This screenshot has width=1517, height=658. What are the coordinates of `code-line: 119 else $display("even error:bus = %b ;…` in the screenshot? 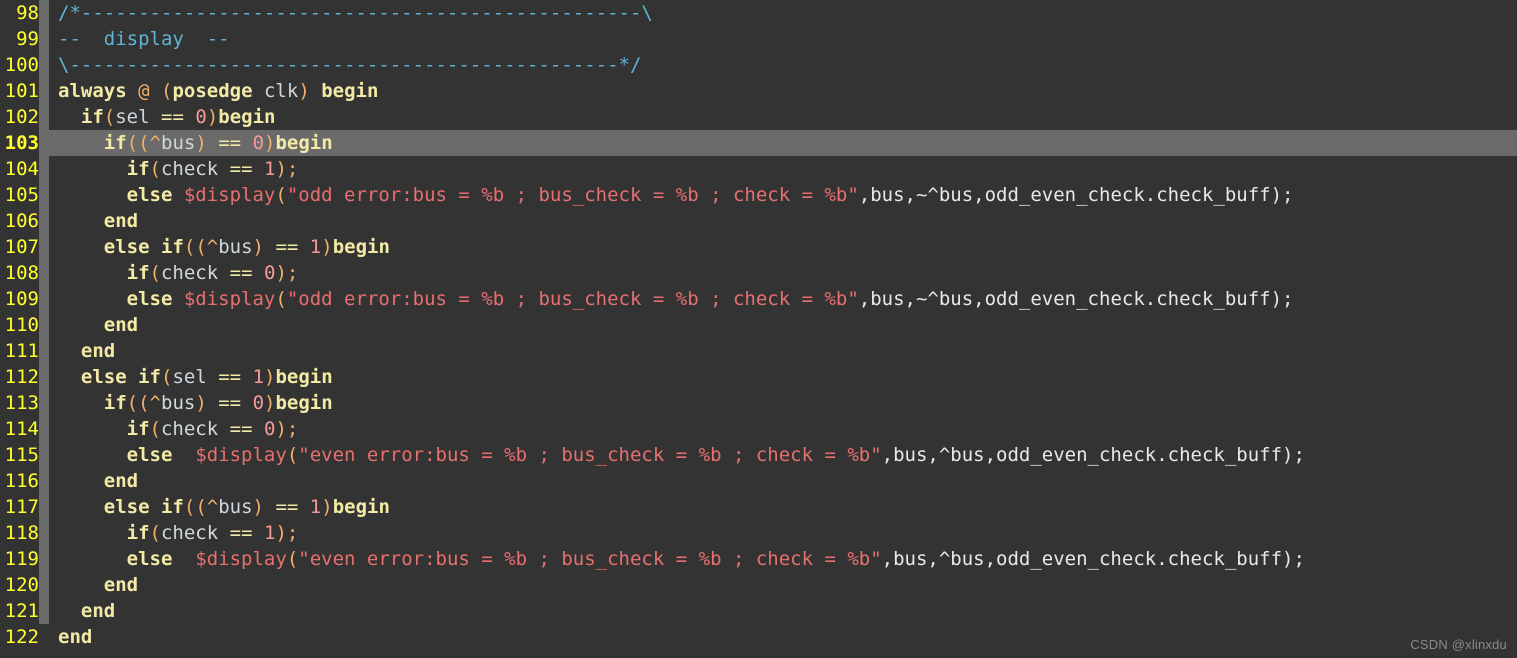 It's located at (758, 559).